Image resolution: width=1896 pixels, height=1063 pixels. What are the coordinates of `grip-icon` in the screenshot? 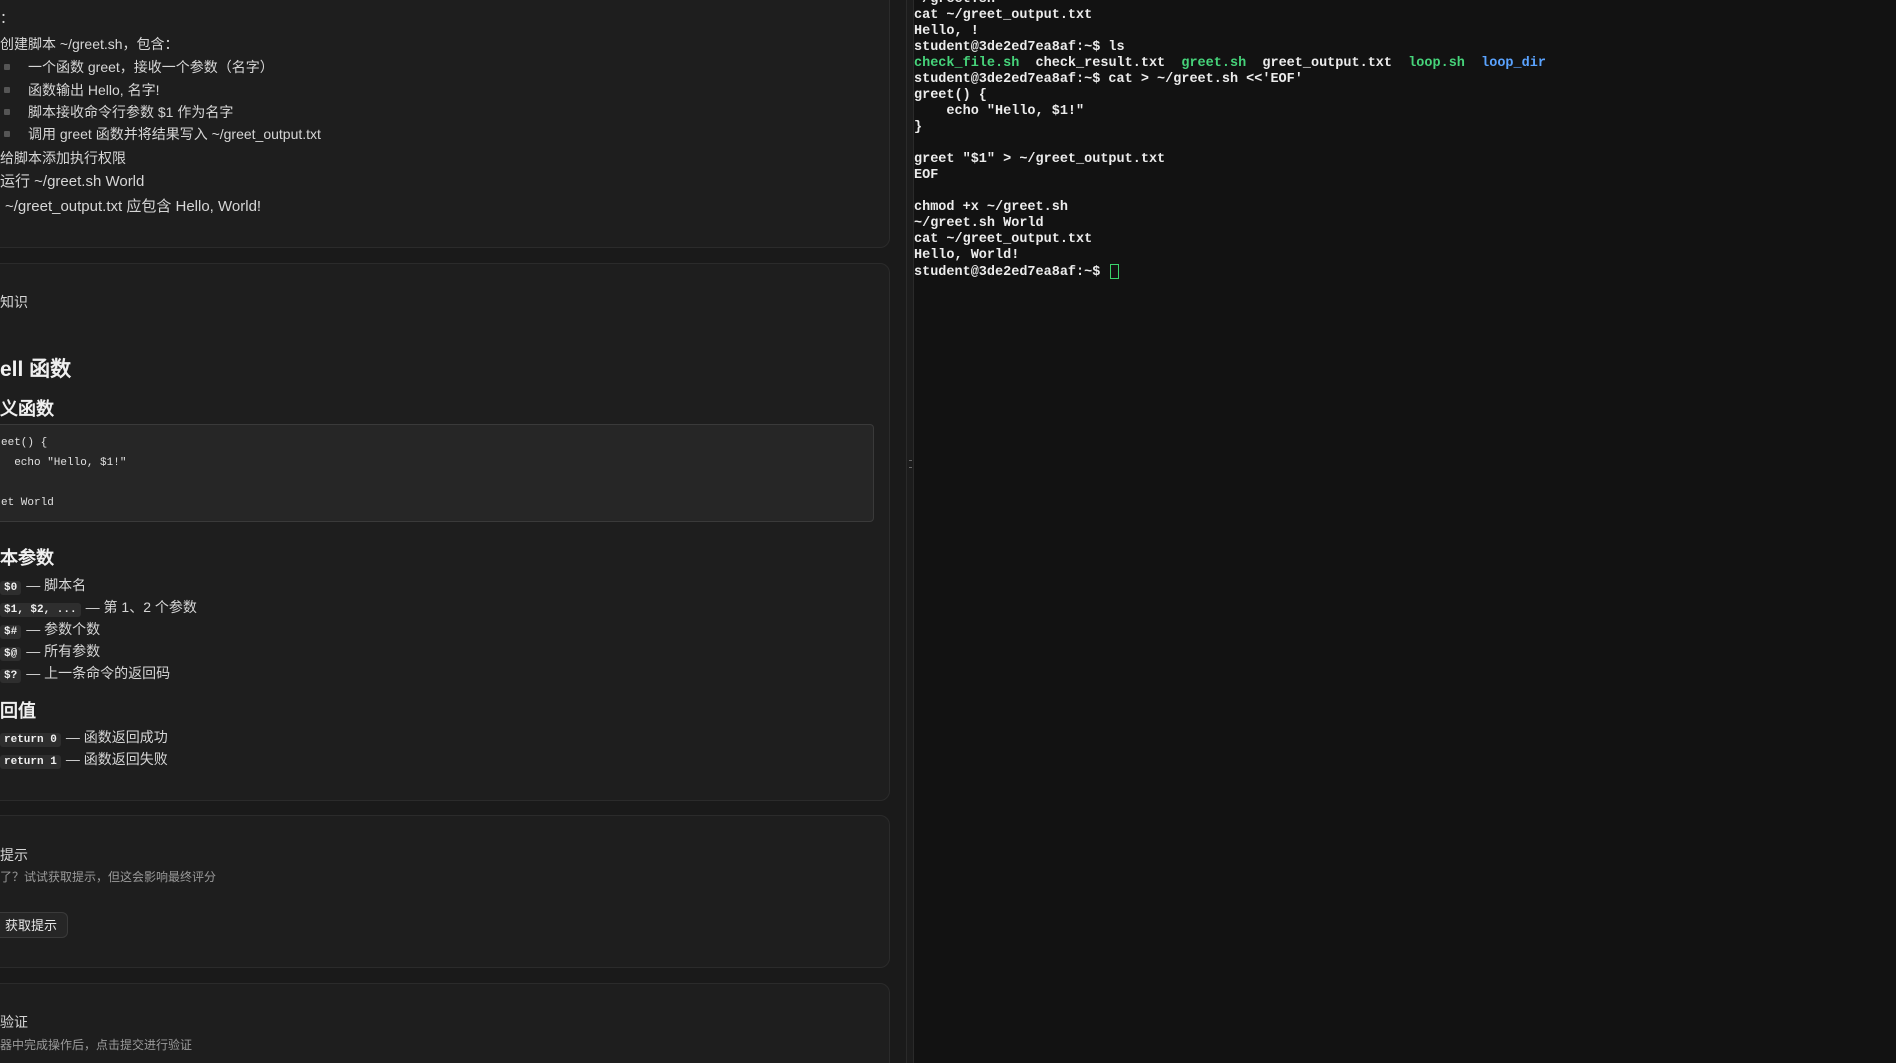 It's located at (910, 464).